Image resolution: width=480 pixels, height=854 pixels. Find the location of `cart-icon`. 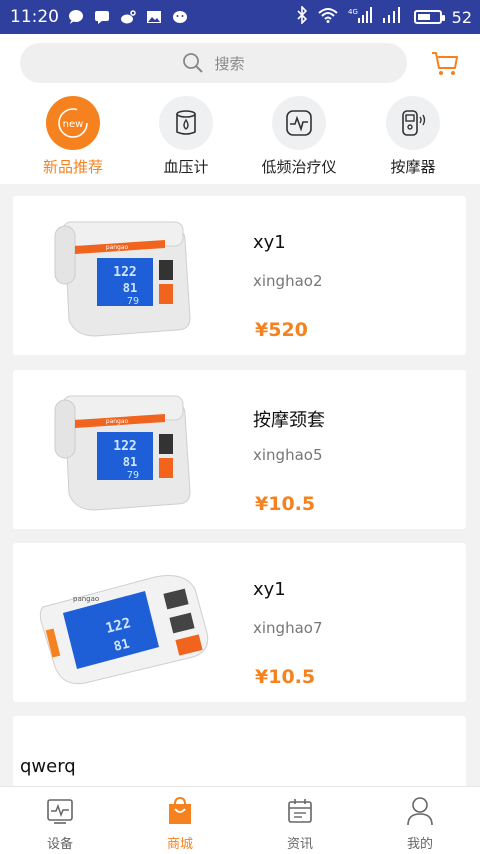

cart-icon is located at coordinates (445, 63).